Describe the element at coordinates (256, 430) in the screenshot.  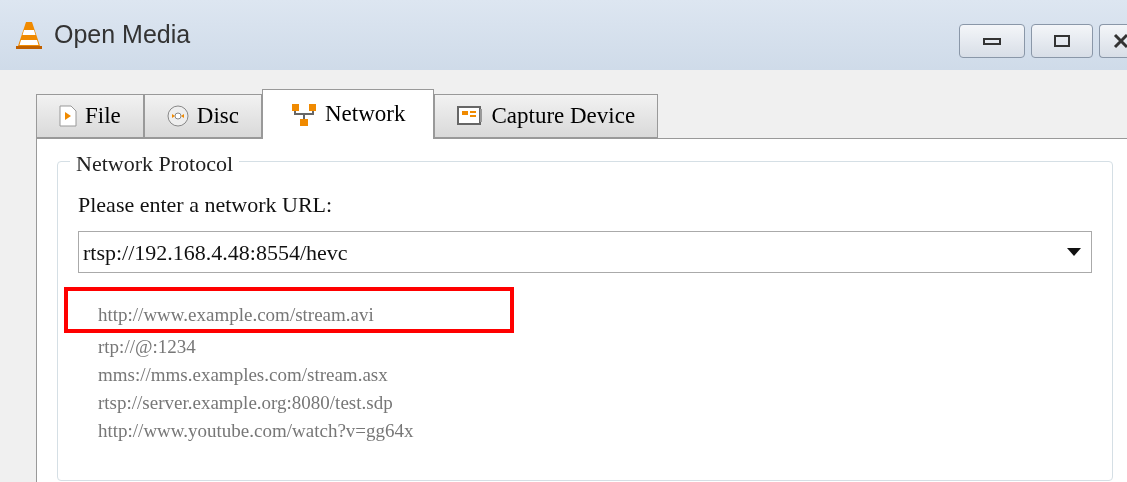
I see `example-url: http://www.youtube.com/watch?v=gg64x` at that location.